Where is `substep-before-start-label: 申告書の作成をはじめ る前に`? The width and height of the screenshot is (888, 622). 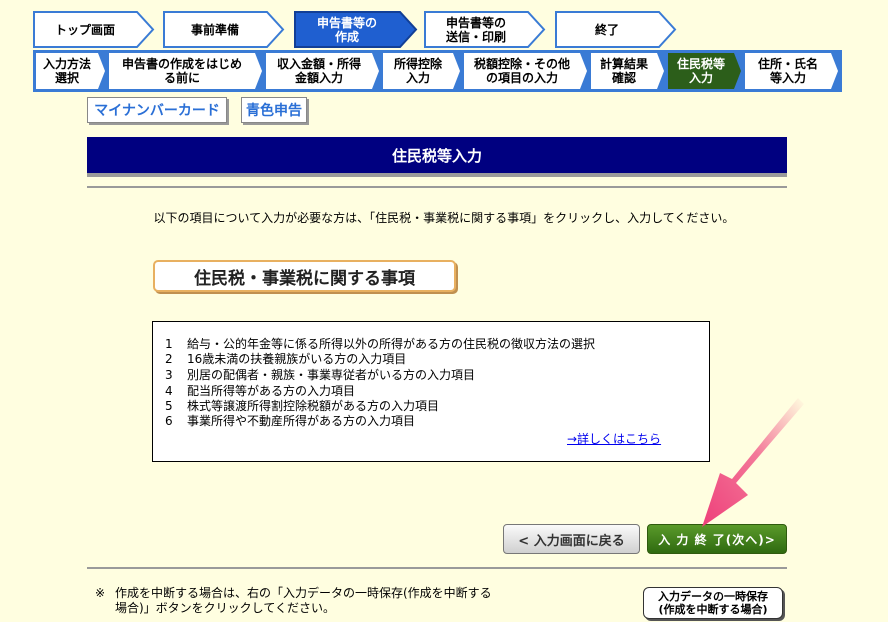
substep-before-start-label: 申告書の作成をはじめ る前に is located at coordinates (181, 71).